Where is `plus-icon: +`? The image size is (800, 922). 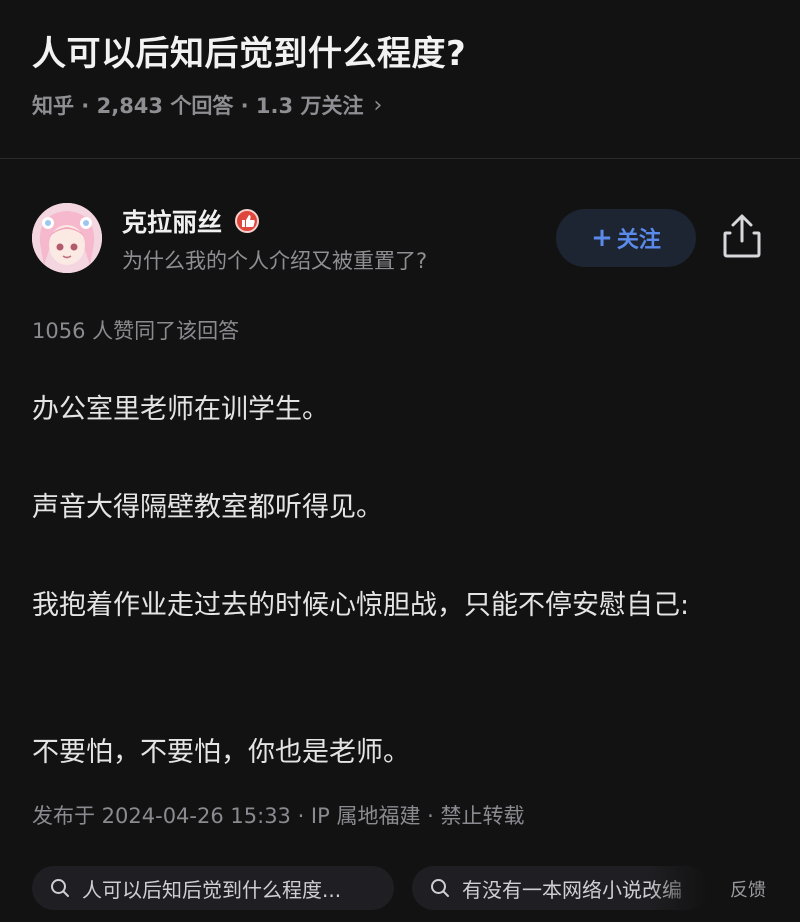
plus-icon: + is located at coordinates (602, 238).